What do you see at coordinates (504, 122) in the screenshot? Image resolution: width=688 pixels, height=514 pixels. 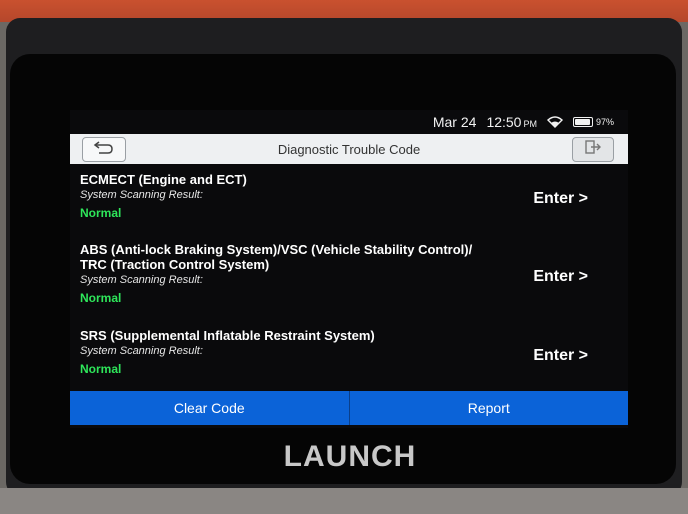 I see `status-time-value: 12:50` at bounding box center [504, 122].